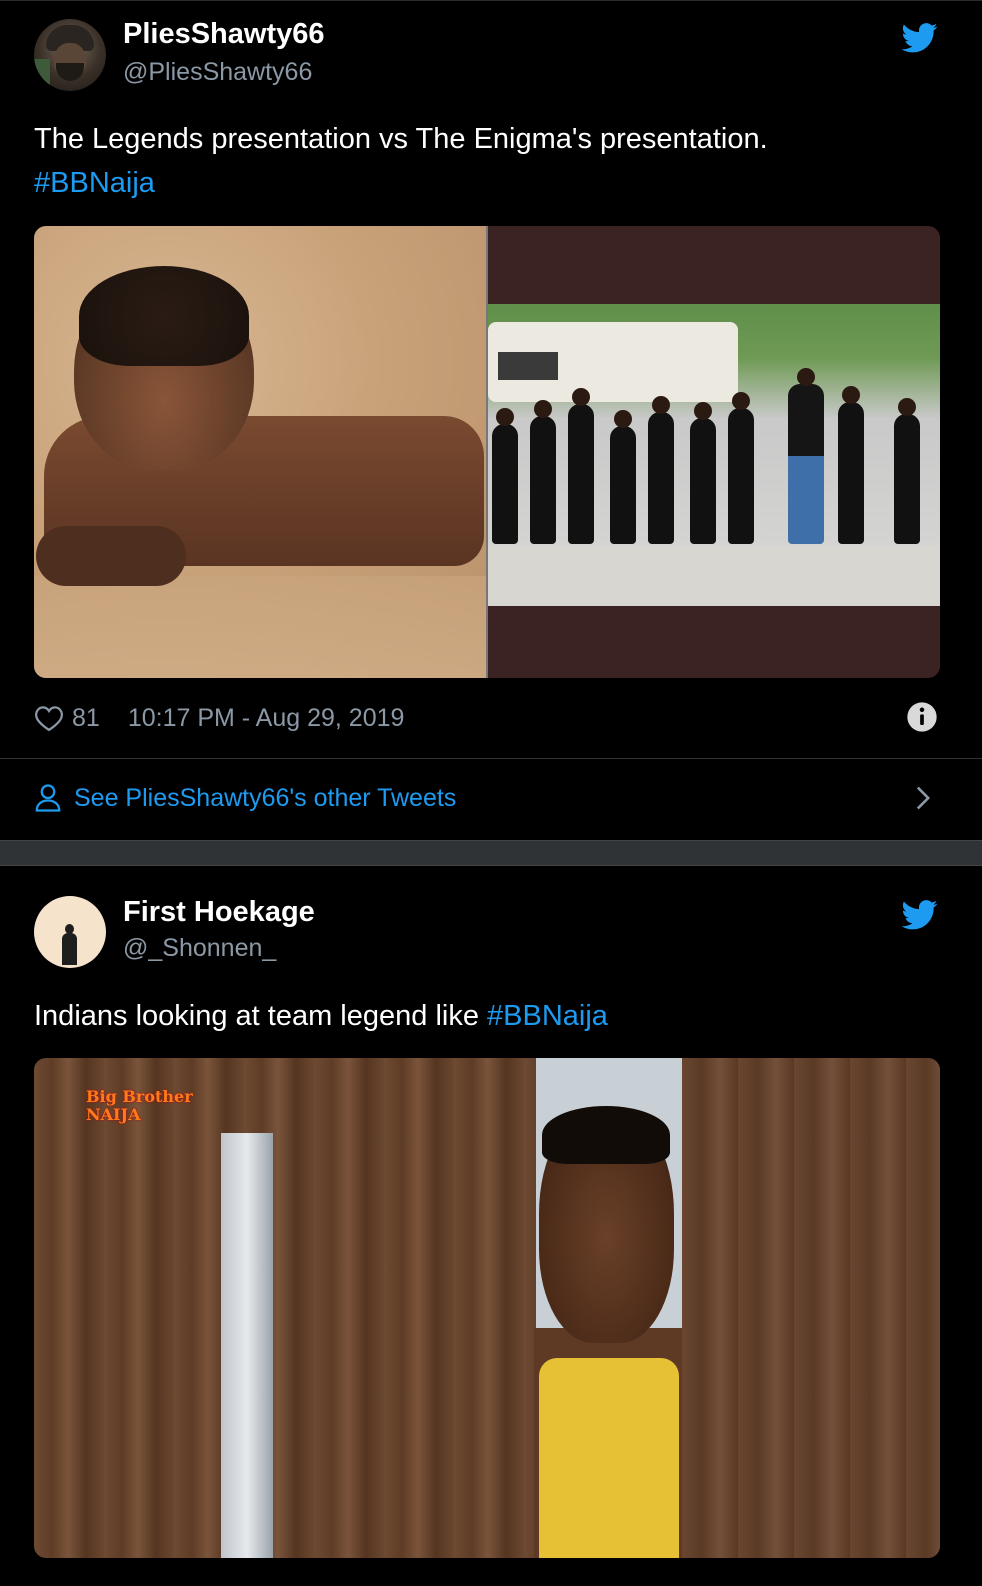 The height and width of the screenshot is (1586, 982). I want to click on logo-line-1: Big Brother, so click(139, 1096).